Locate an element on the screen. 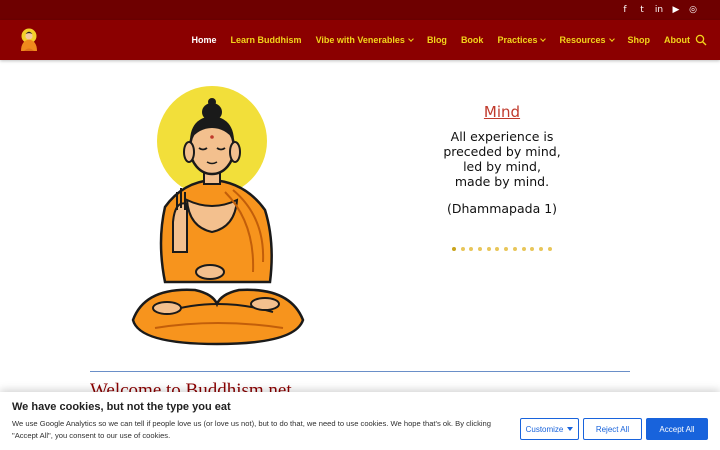  caret-down-icon is located at coordinates (570, 429).